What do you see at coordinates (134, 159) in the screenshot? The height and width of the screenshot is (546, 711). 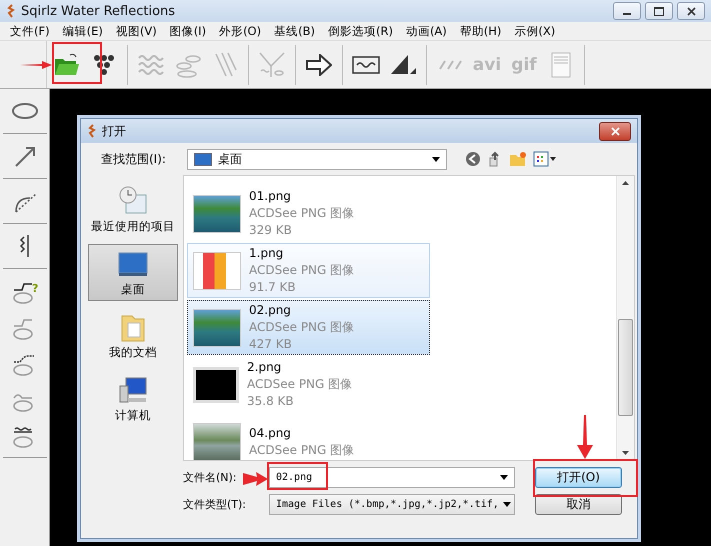 I see `look-in-label: 查找范围(I):` at bounding box center [134, 159].